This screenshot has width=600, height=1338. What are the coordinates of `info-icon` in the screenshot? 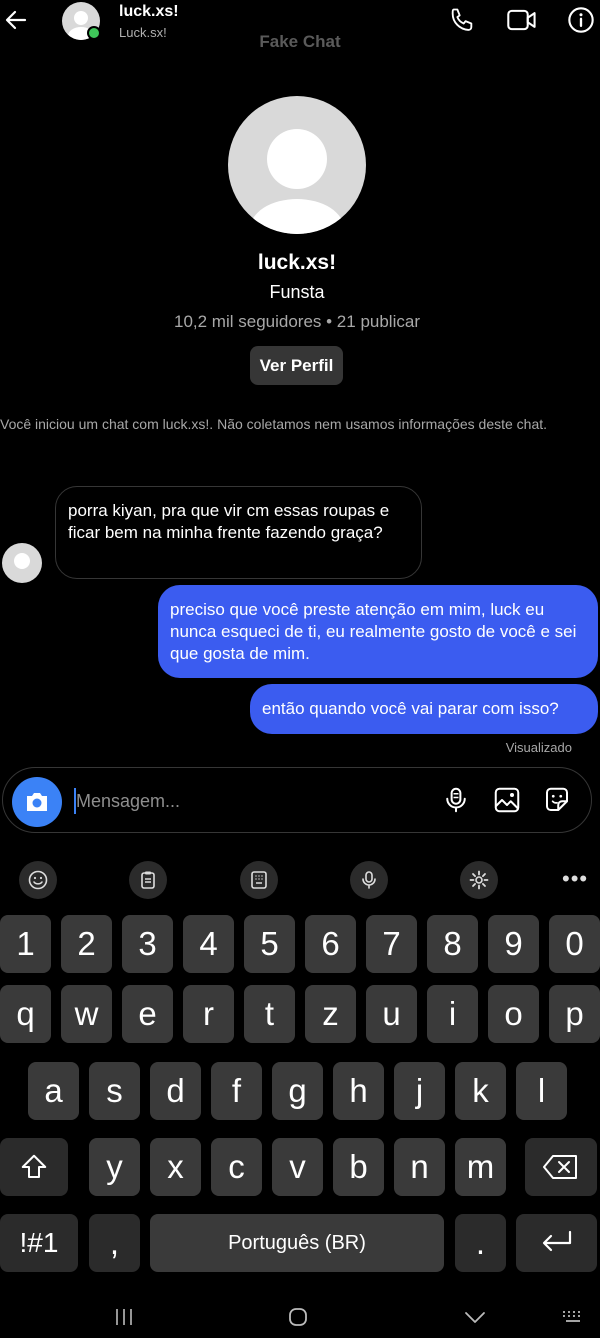 It's located at (582, 21).